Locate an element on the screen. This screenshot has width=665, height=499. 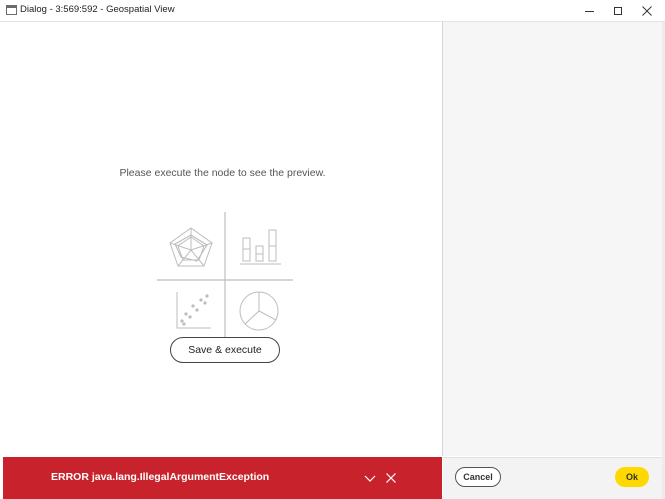
chart-placeholder-illustration is located at coordinates (225, 279).